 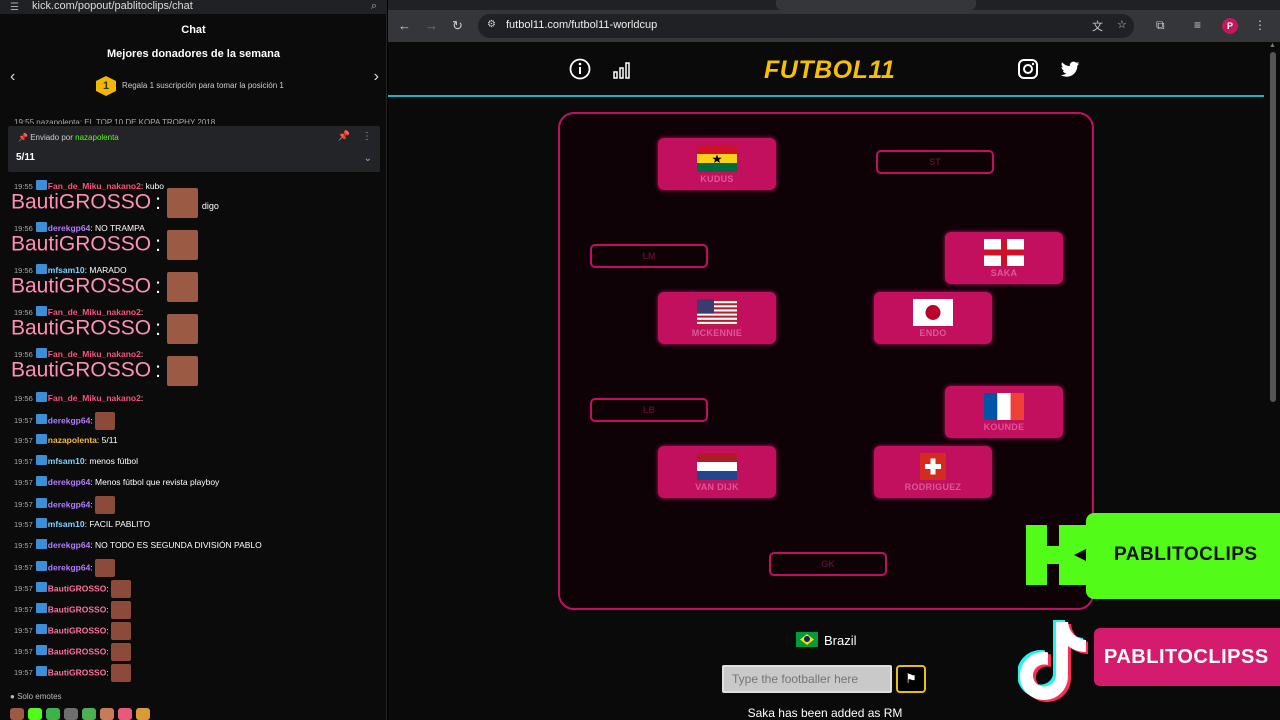 What do you see at coordinates (344, 136) in the screenshot?
I see `pin-icon: 📌` at bounding box center [344, 136].